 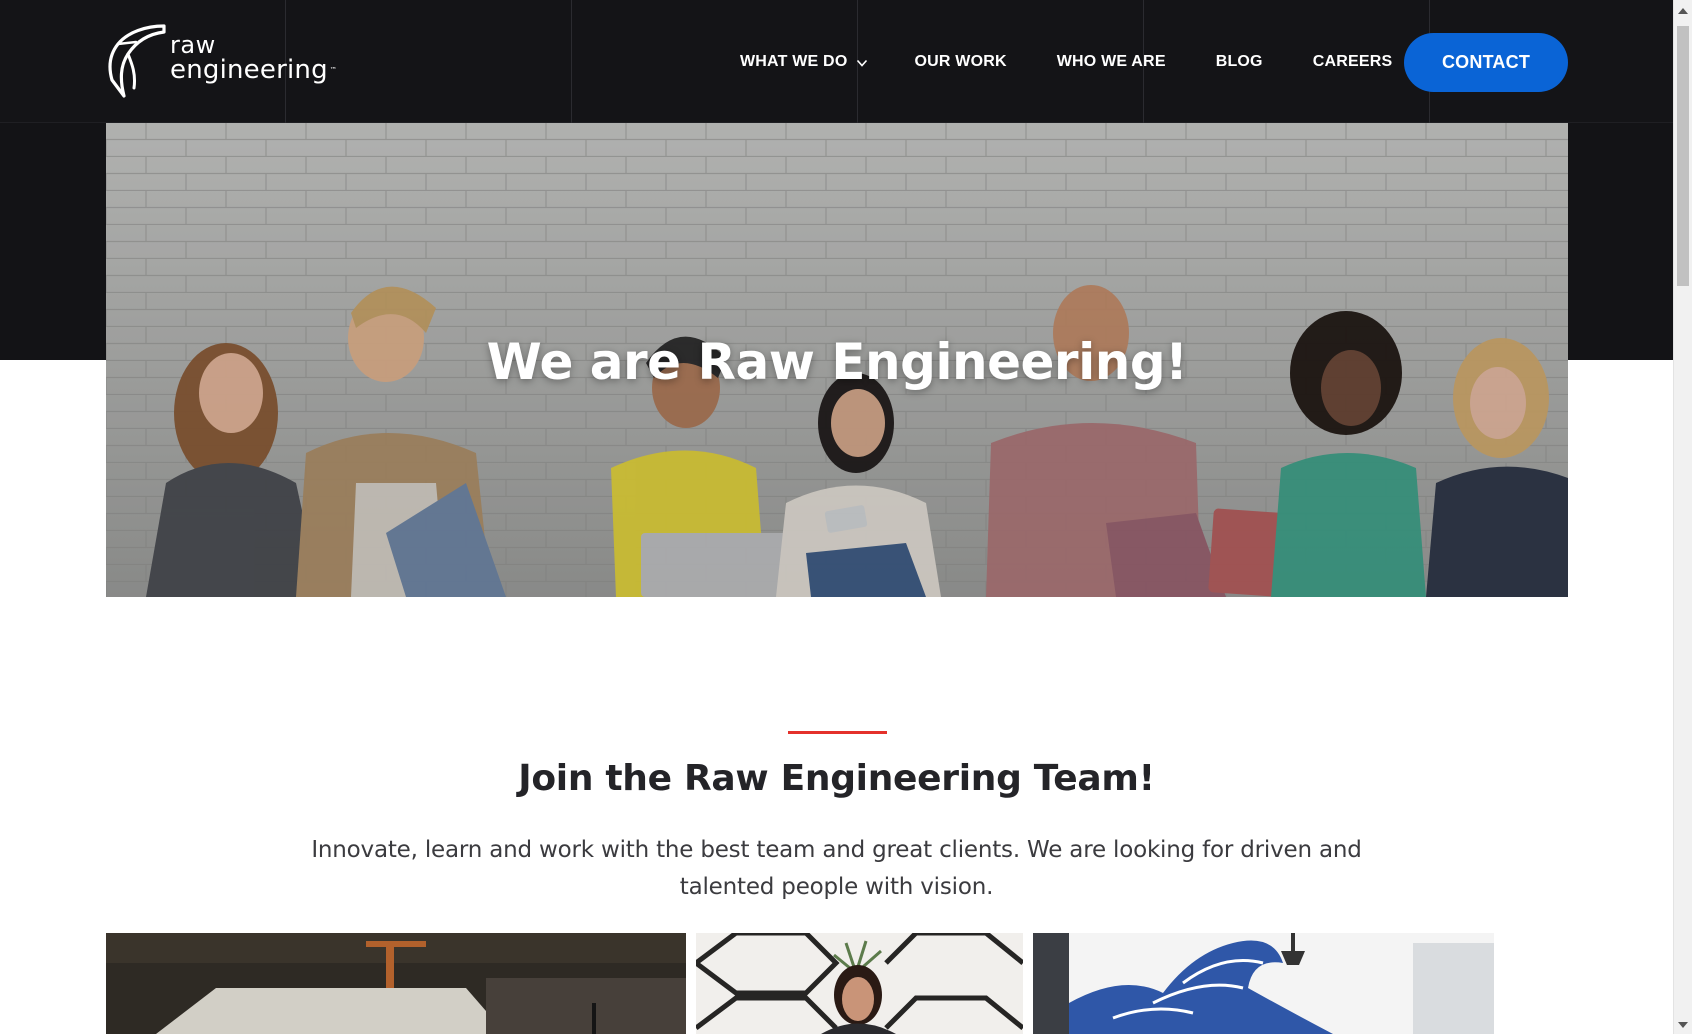 I want to click on scrollbar-thumb, so click(x=1683, y=156).